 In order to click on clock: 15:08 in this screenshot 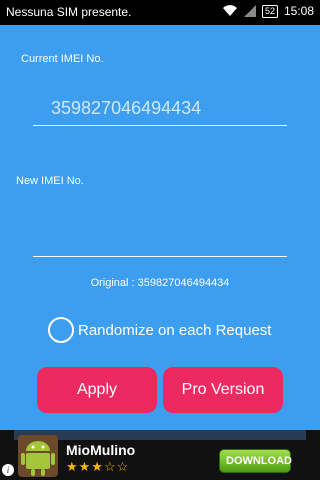, I will do `click(298, 11)`.